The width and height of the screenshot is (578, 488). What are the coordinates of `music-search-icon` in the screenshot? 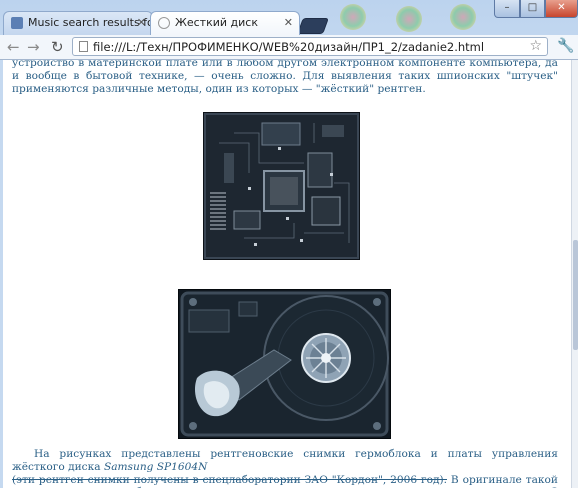 It's located at (17, 23).